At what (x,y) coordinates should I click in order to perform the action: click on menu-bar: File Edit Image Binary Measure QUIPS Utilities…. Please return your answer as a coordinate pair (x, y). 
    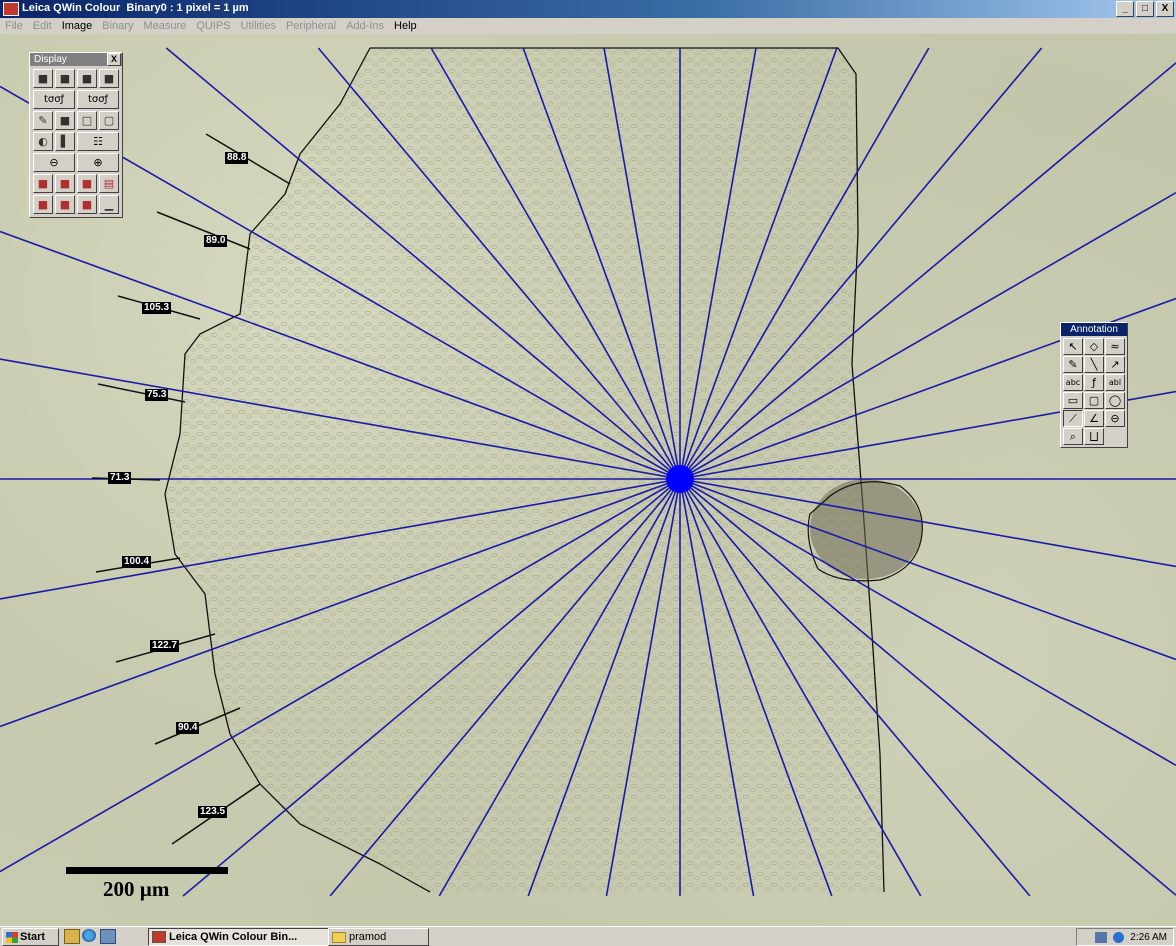
    Looking at the image, I should click on (588, 26).